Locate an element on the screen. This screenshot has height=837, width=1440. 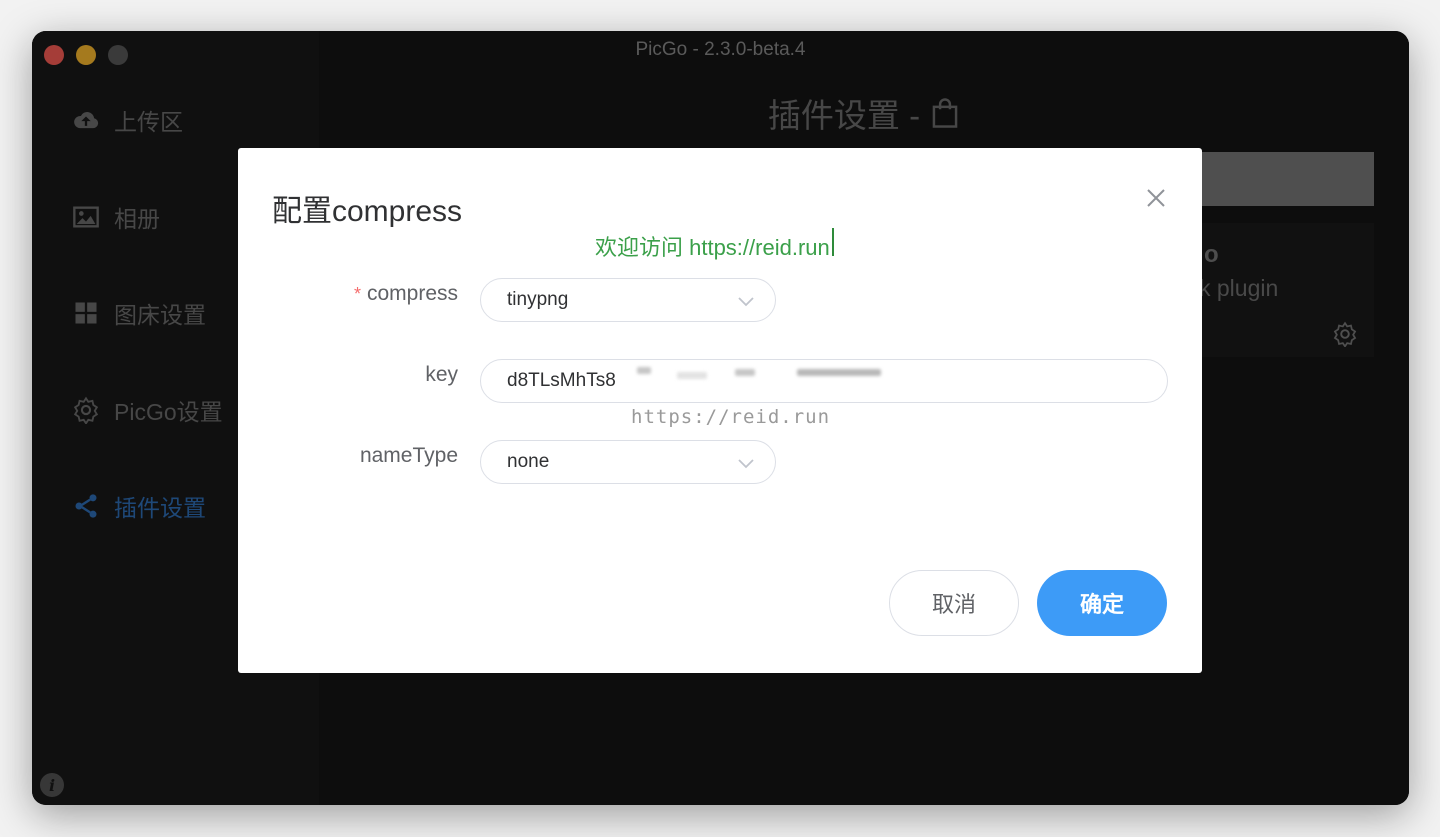
nametype-label: nameType is located at coordinates (408, 455).